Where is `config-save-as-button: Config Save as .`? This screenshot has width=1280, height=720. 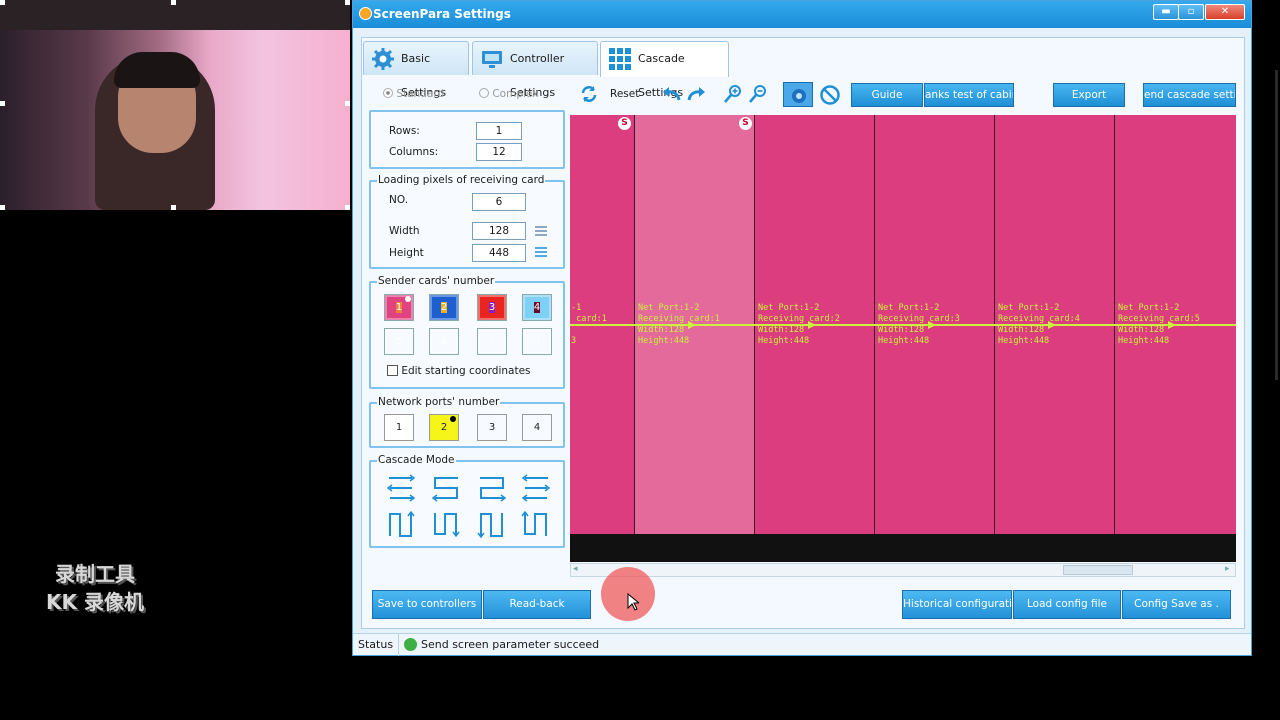
config-save-as-button: Config Save as . is located at coordinates (1176, 604).